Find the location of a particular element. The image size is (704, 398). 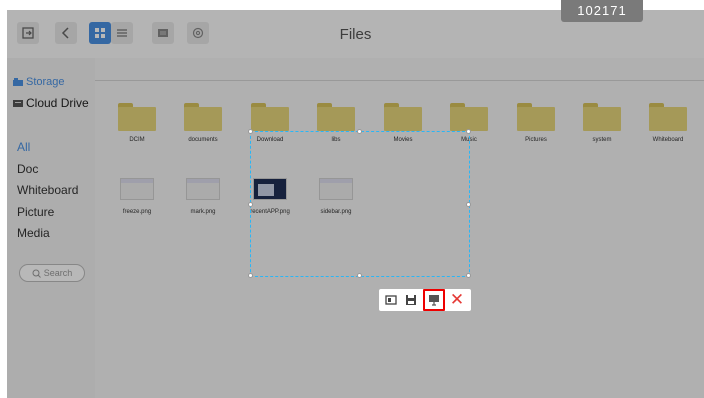

crop-button is located at coordinates (391, 300).